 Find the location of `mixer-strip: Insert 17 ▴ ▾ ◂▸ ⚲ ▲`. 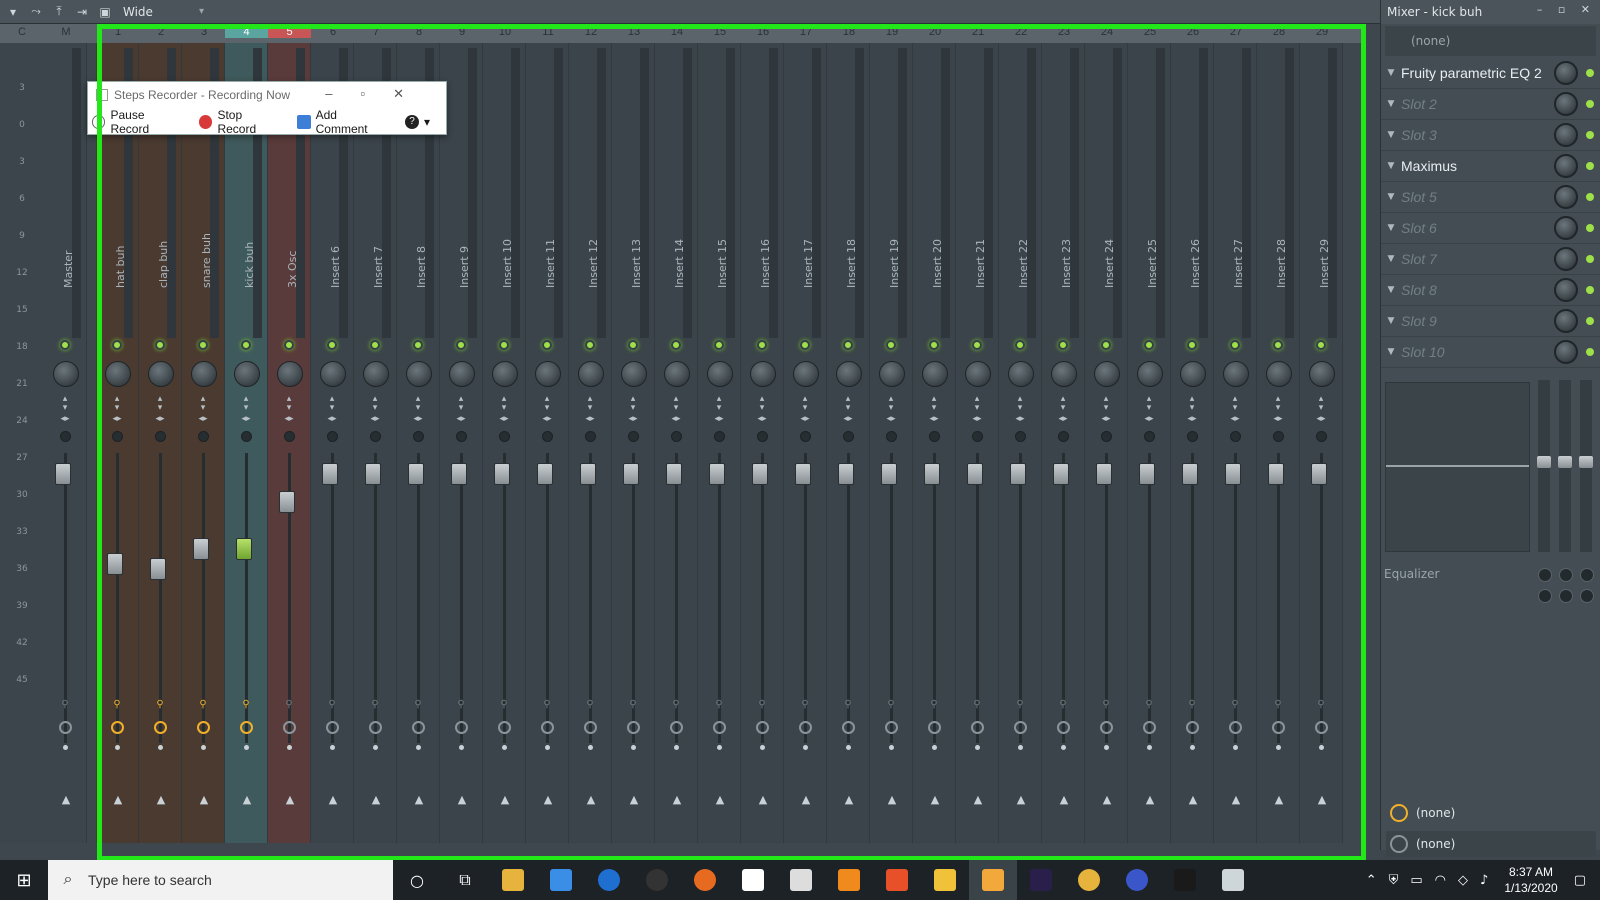

mixer-strip: Insert 17 ▴ ▾ ◂▸ ⚲ ▲ is located at coordinates (805, 443).